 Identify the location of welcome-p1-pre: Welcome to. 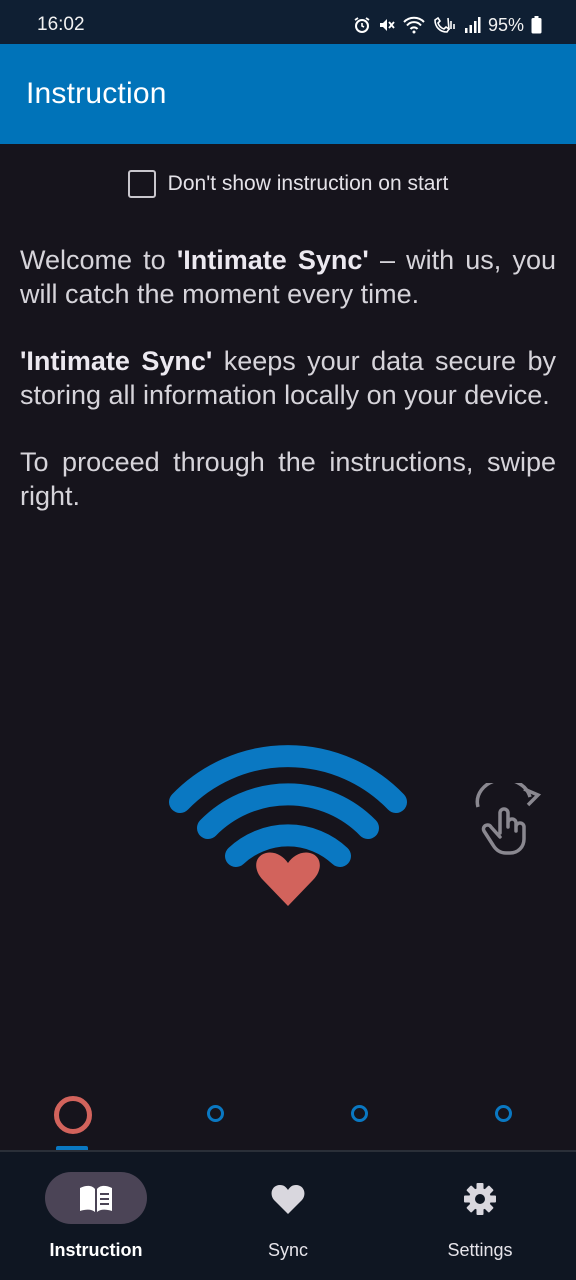
(98, 260).